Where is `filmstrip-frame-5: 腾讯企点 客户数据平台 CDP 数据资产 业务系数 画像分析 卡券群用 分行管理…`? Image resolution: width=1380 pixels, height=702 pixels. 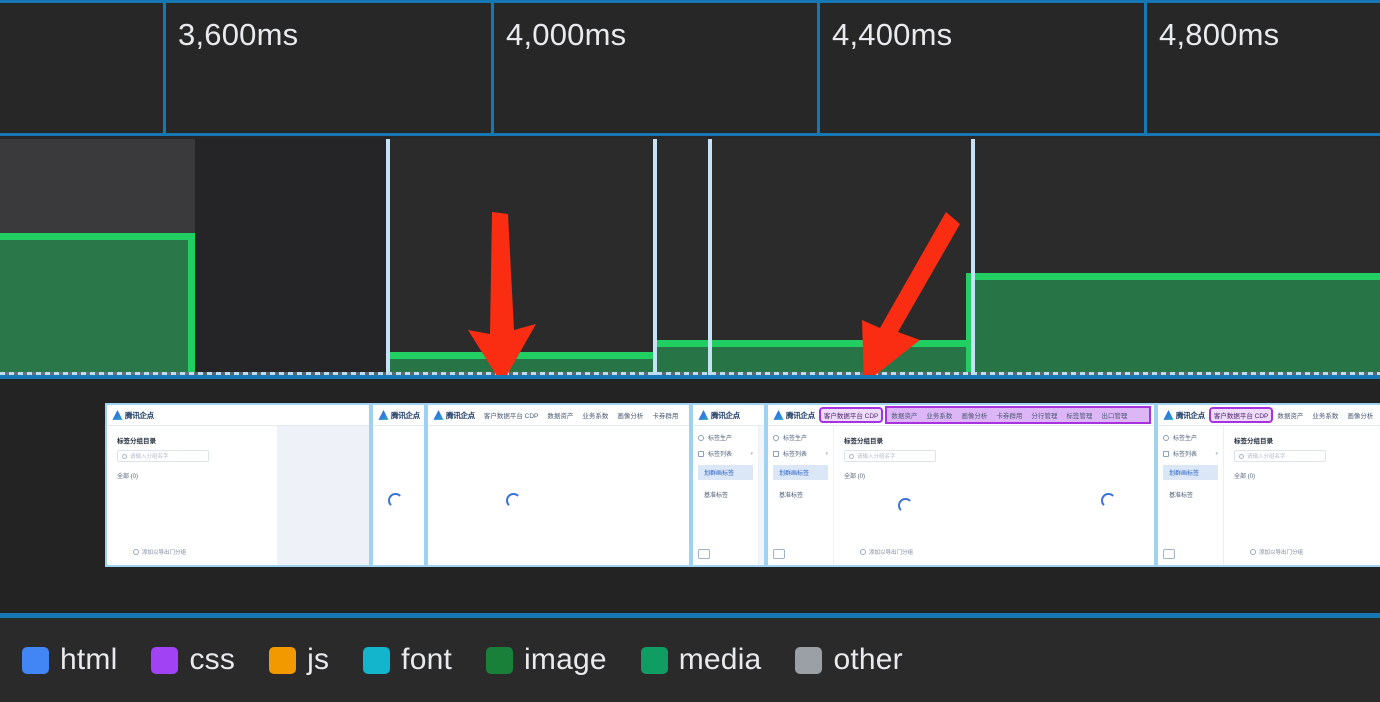 filmstrip-frame-5: 腾讯企点 客户数据平台 CDP 数据资产 业务系数 画像分析 卡券群用 分行管理… is located at coordinates (961, 485).